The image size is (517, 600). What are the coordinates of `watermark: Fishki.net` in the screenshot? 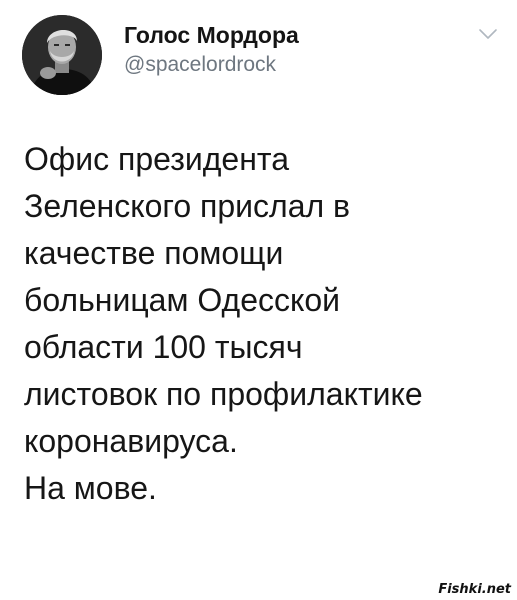 It's located at (474, 589).